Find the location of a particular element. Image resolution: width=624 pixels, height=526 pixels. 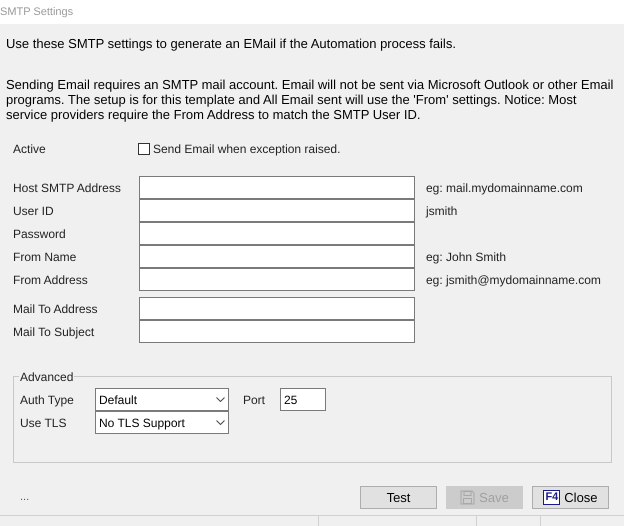

field-label: From Address is located at coordinates (51, 280).